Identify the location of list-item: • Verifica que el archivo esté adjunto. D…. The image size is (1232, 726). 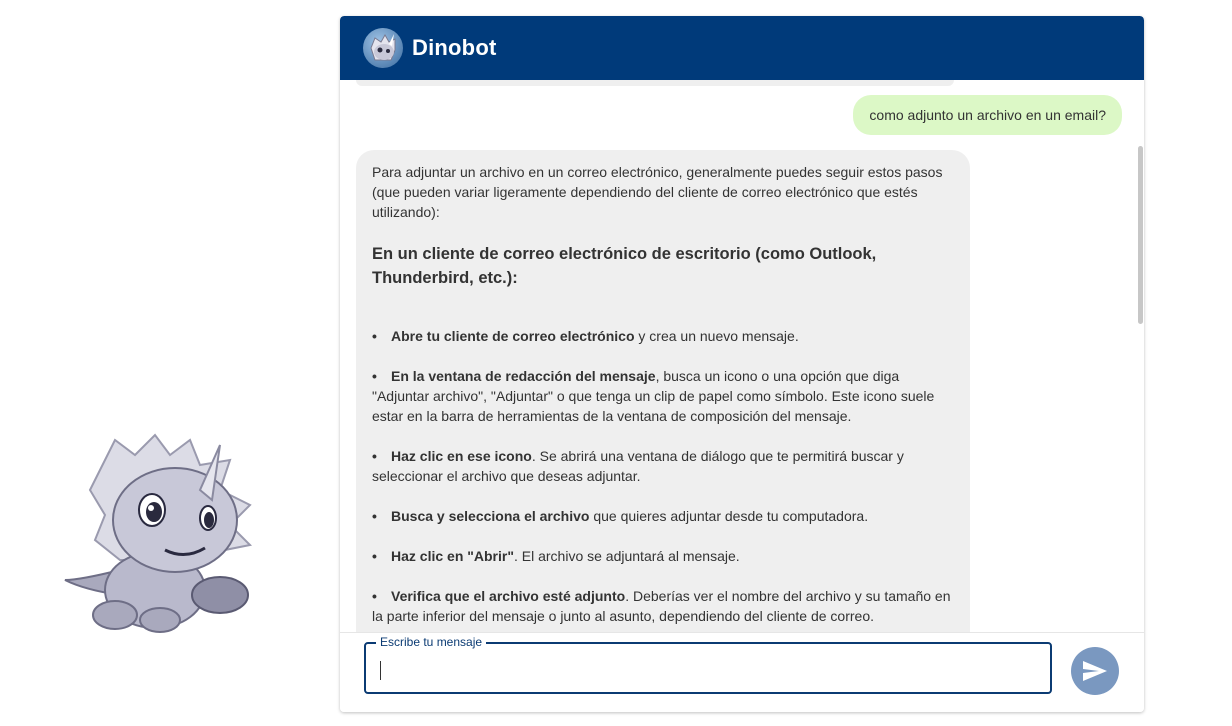
(661, 606).